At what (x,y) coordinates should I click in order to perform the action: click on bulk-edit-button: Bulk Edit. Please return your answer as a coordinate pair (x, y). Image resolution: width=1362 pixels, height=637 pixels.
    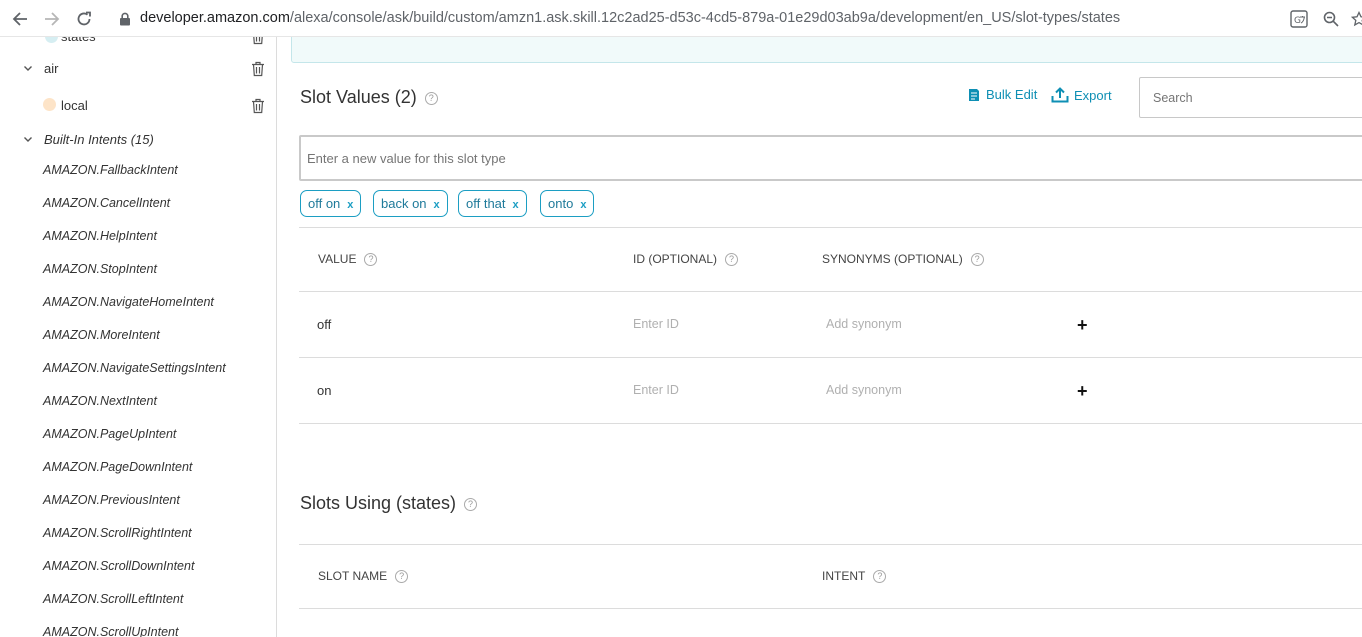
    Looking at the image, I should click on (1002, 94).